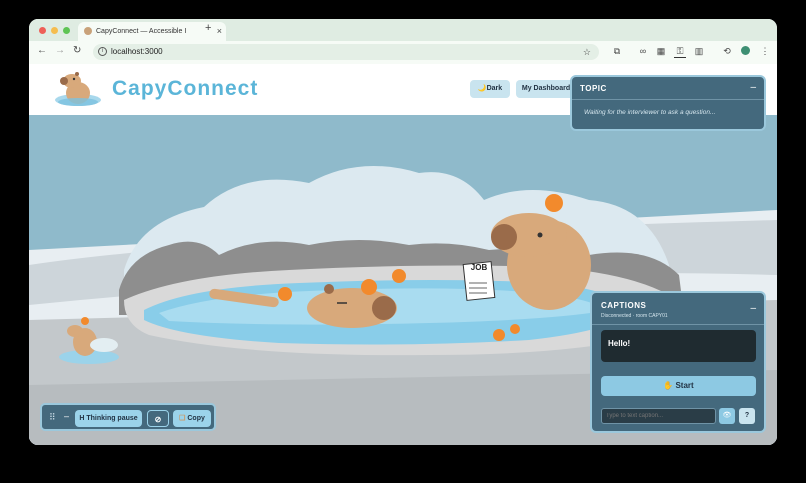 The width and height of the screenshot is (806, 483). Describe the element at coordinates (219, 31) in the screenshot. I see `tab-close-icon: ×` at that location.